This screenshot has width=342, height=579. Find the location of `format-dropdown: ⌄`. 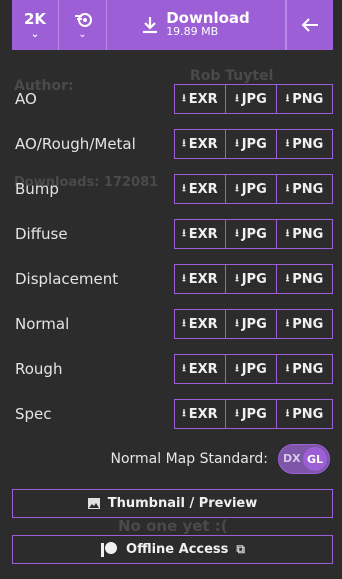

format-dropdown: ⌄ is located at coordinates (83, 25).